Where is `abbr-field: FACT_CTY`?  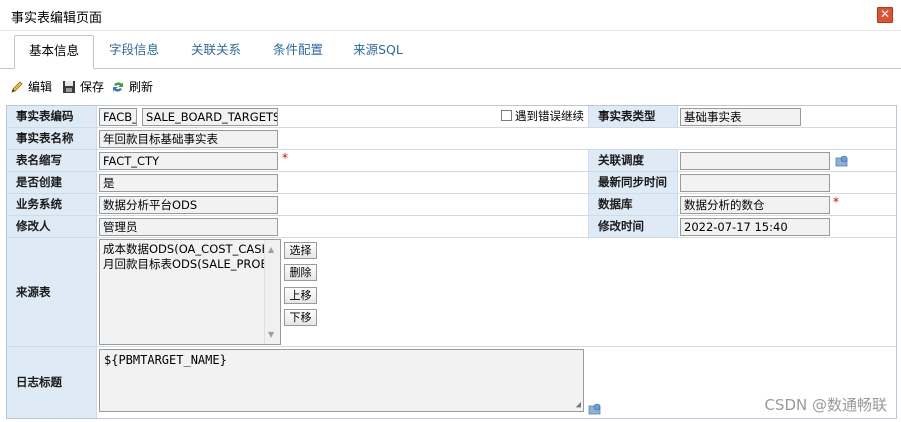 abbr-field: FACT_CTY is located at coordinates (188, 161).